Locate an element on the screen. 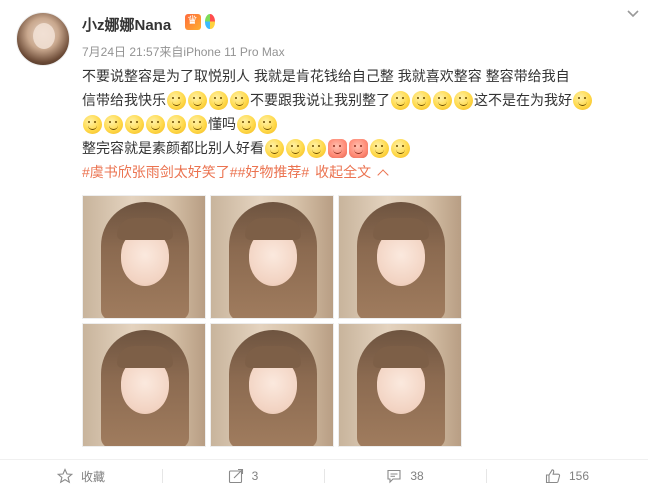 This screenshot has height=492, width=648. source-prefix: 来自 is located at coordinates (171, 52).